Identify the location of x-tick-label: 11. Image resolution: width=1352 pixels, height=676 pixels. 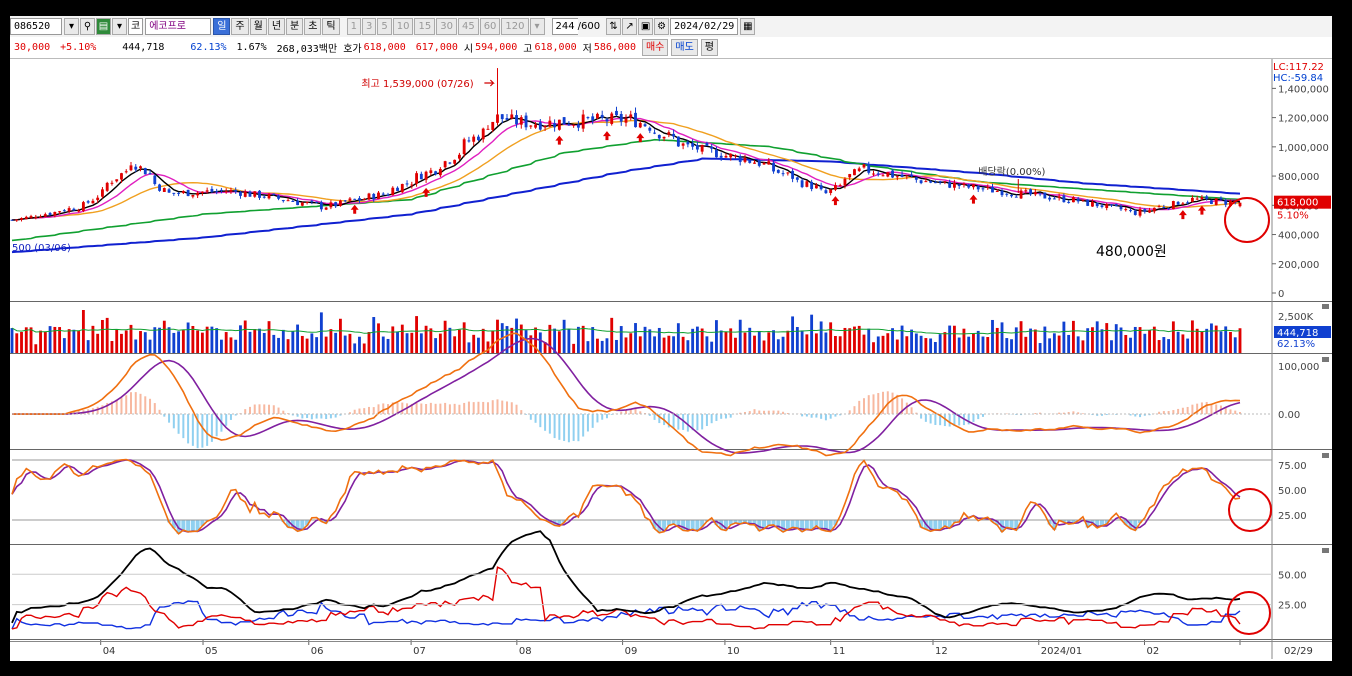
(839, 651).